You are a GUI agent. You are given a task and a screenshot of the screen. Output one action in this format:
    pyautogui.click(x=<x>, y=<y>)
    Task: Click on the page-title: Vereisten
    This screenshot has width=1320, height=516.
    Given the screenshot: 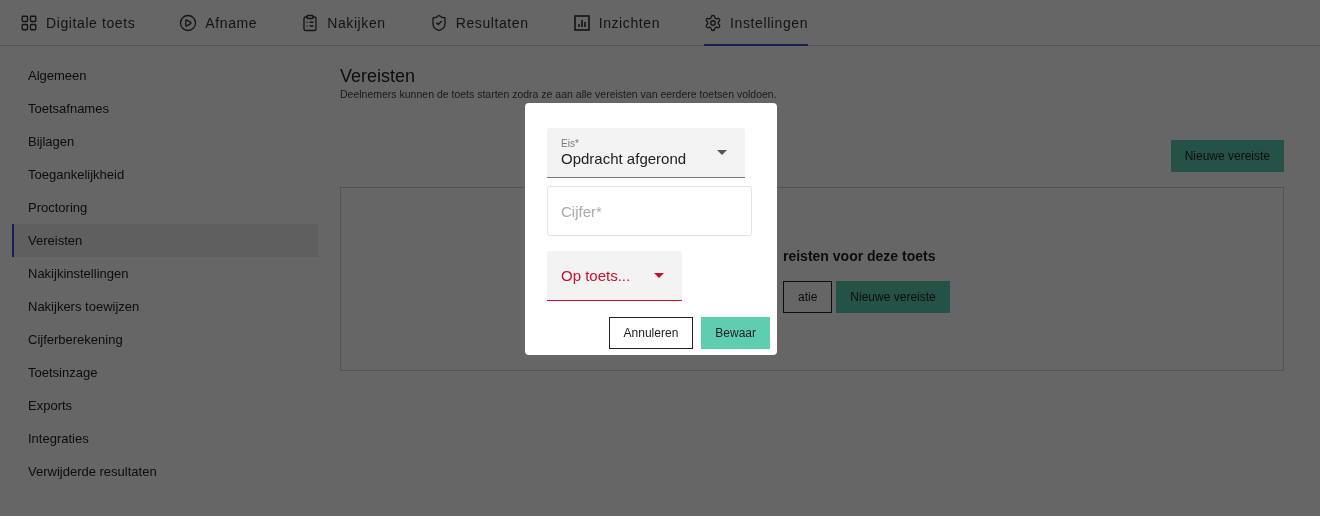 What is the action you would take?
    pyautogui.click(x=378, y=76)
    